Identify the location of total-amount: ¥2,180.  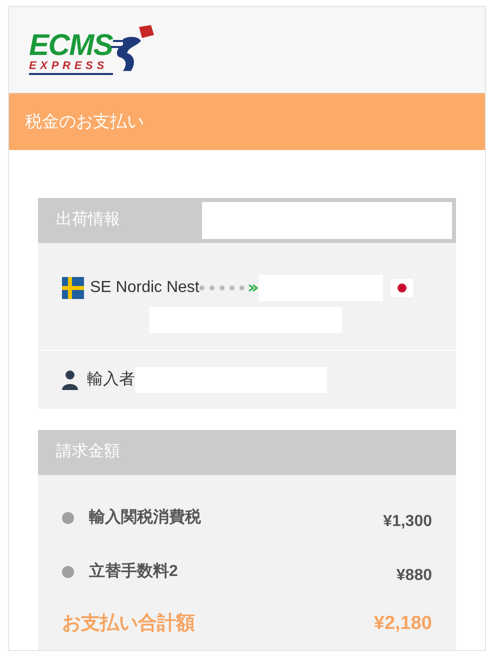
(403, 624).